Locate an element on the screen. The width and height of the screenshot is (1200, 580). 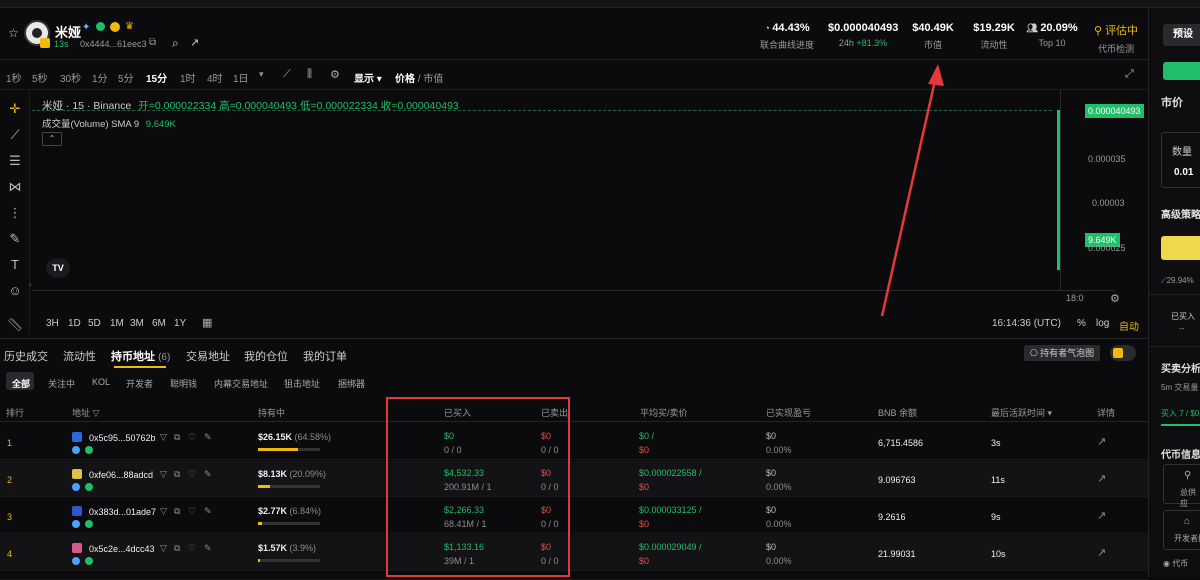
filter-6: 狙击地址 is located at coordinates (302, 383).